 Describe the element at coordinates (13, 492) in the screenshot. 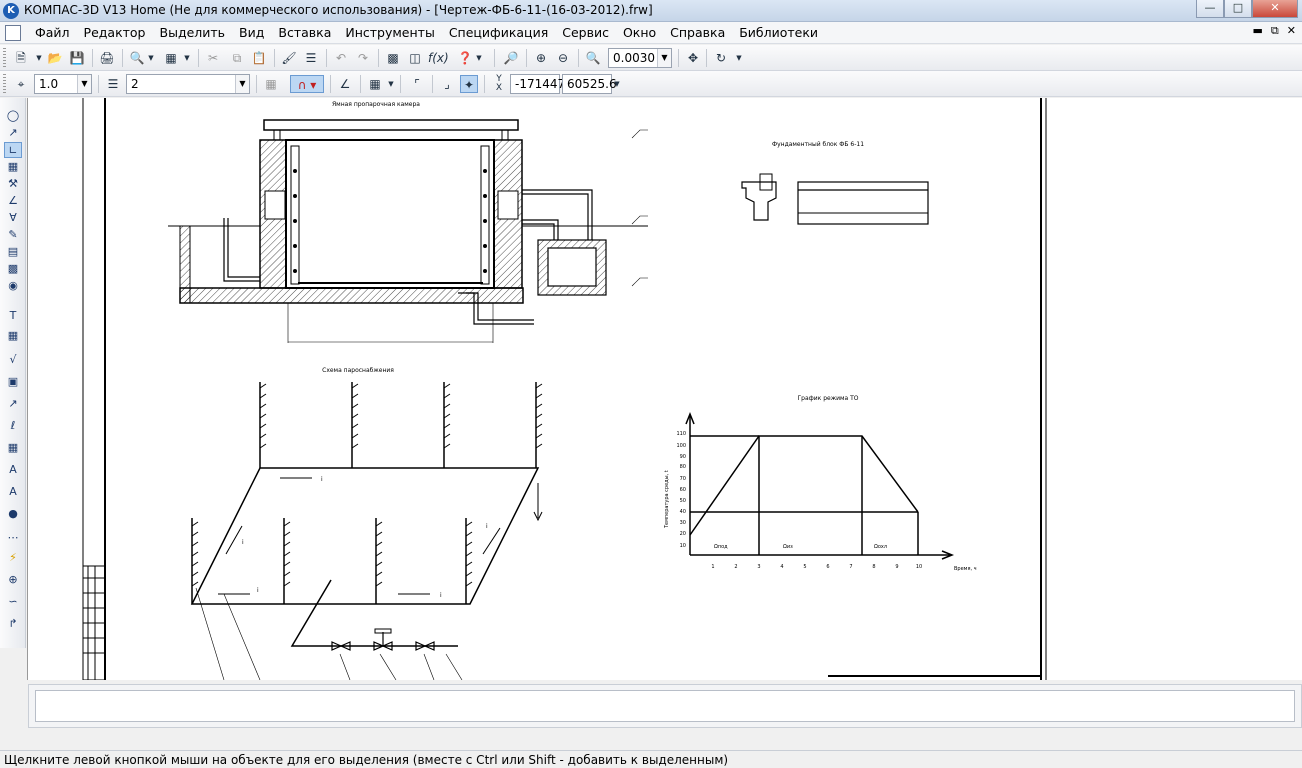

I see `arrow-view-icon: A` at that location.